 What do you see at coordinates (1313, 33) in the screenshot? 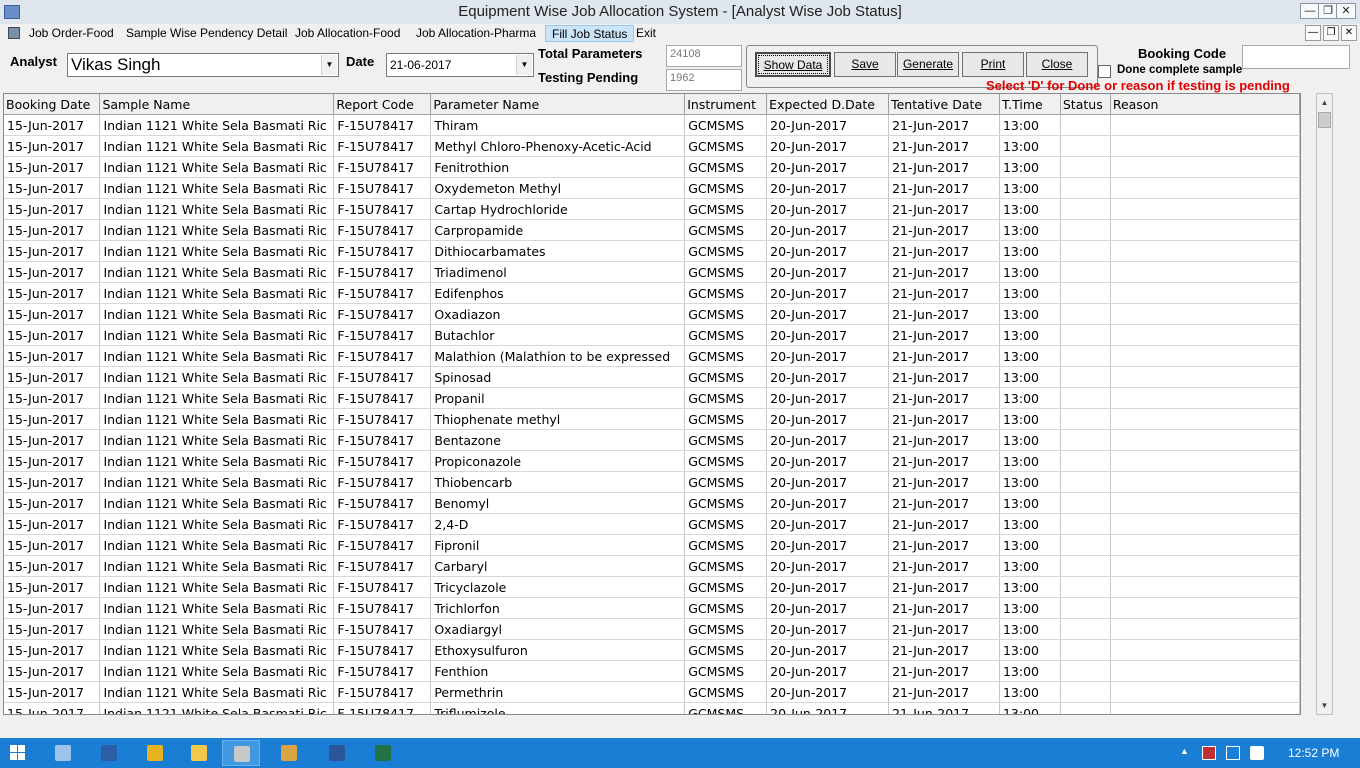
I see `mdi-minimize-icon: —` at bounding box center [1313, 33].